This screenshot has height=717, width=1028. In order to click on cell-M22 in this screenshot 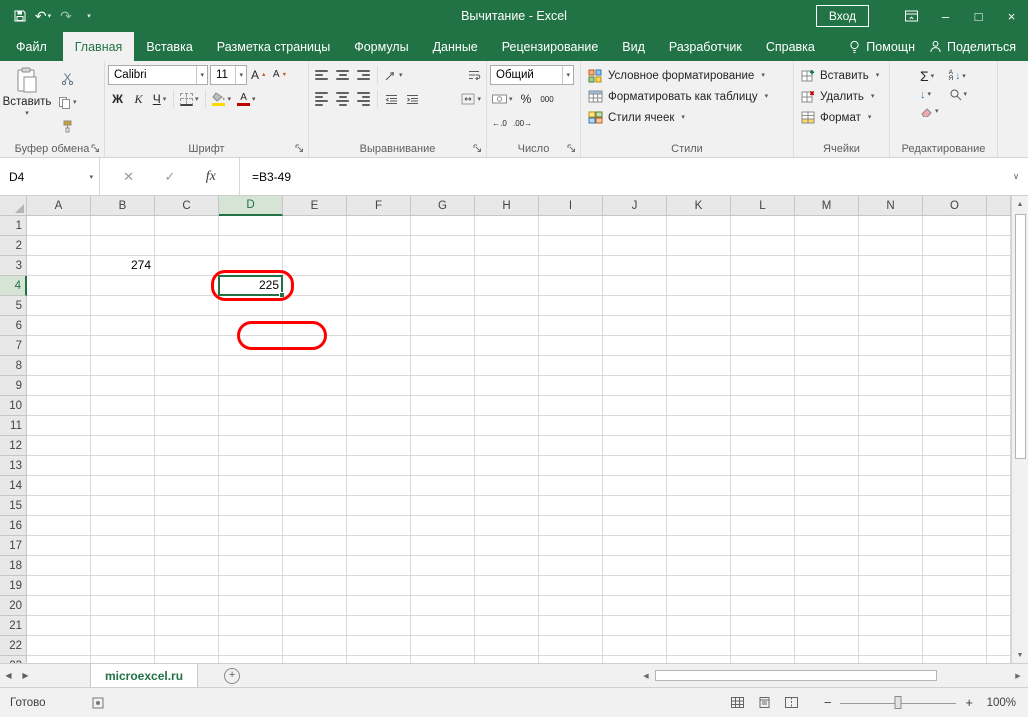, I will do `click(827, 646)`.